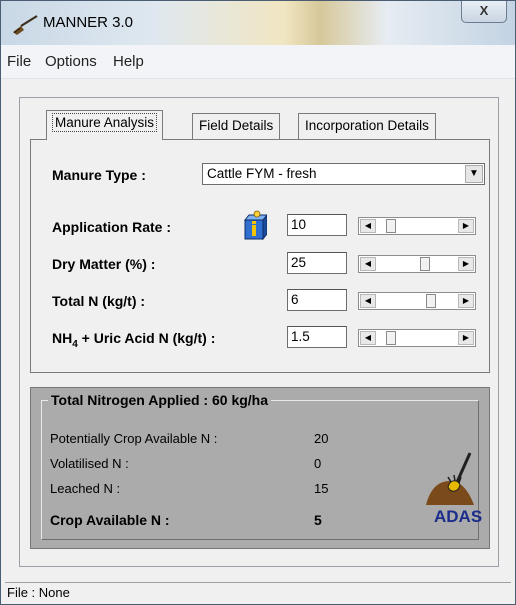 Image resolution: width=516 pixels, height=605 pixels. What do you see at coordinates (88, 22) in the screenshot?
I see `window-title: MANNER 3.0` at bounding box center [88, 22].